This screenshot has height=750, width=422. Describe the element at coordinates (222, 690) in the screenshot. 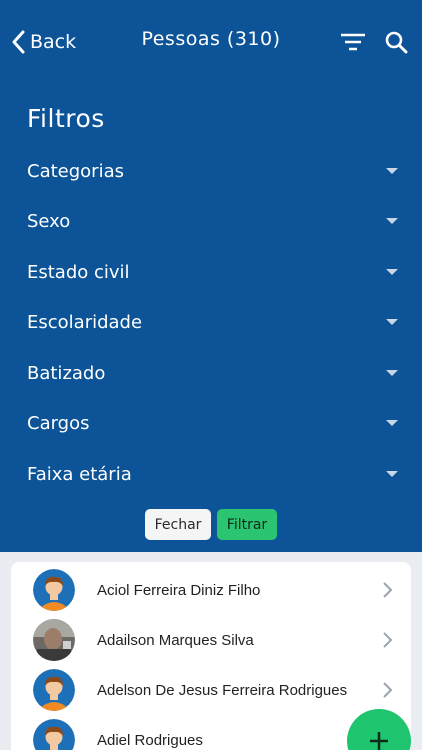

I see `person-name: Adelson De Jesus Ferreira Rodrigues` at that location.